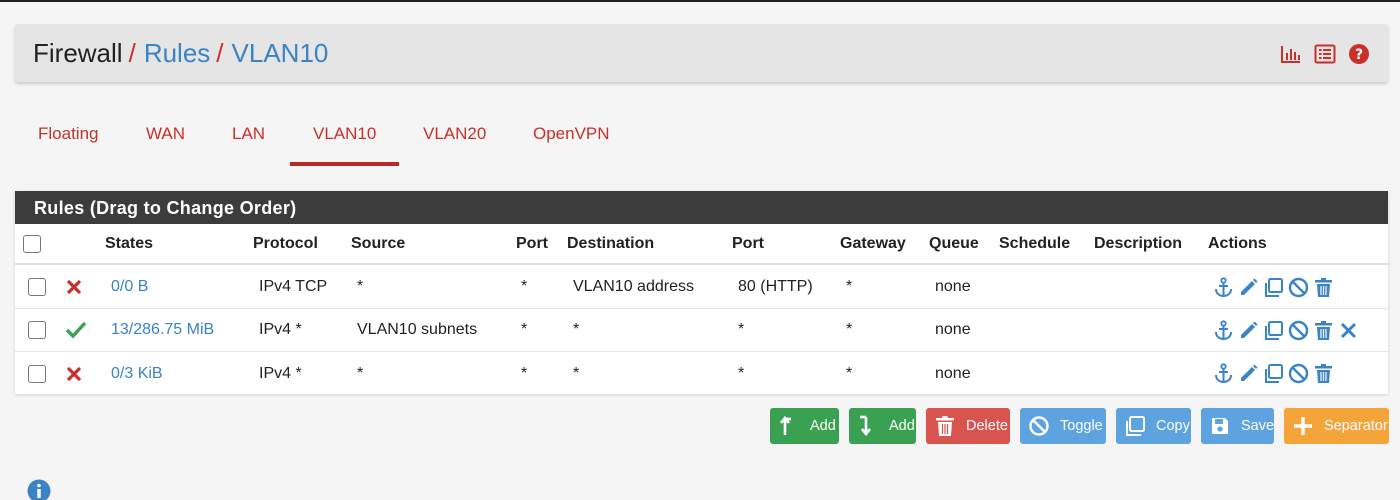 This screenshot has height=500, width=1400. Describe the element at coordinates (775, 286) in the screenshot. I see `dest-port: 80 (HTTP)` at that location.